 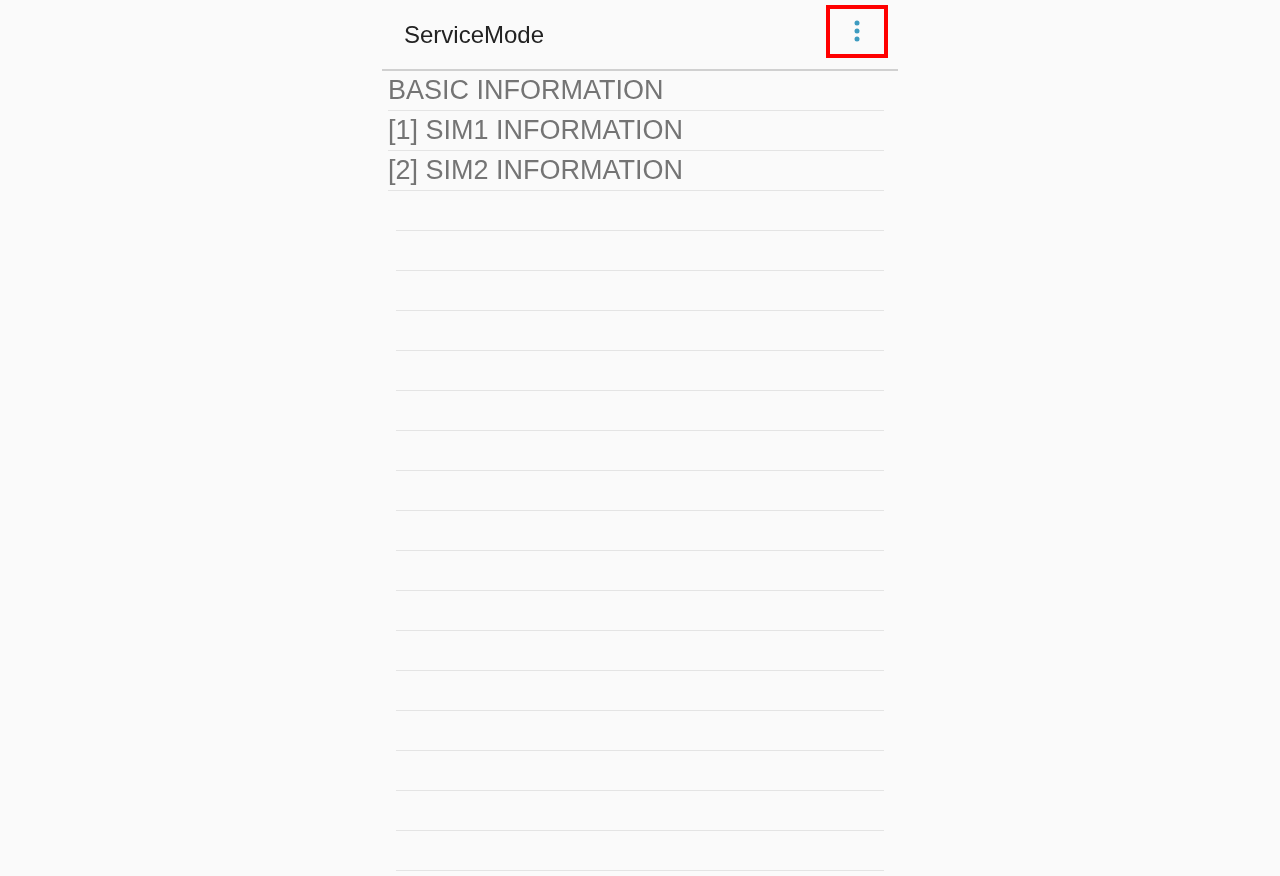 I want to click on more-vertical-icon, so click(x=857, y=31).